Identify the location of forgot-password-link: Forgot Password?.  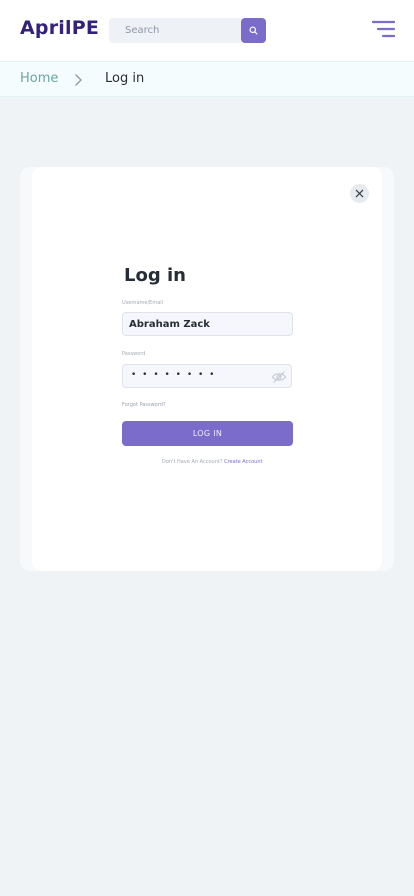
(144, 405).